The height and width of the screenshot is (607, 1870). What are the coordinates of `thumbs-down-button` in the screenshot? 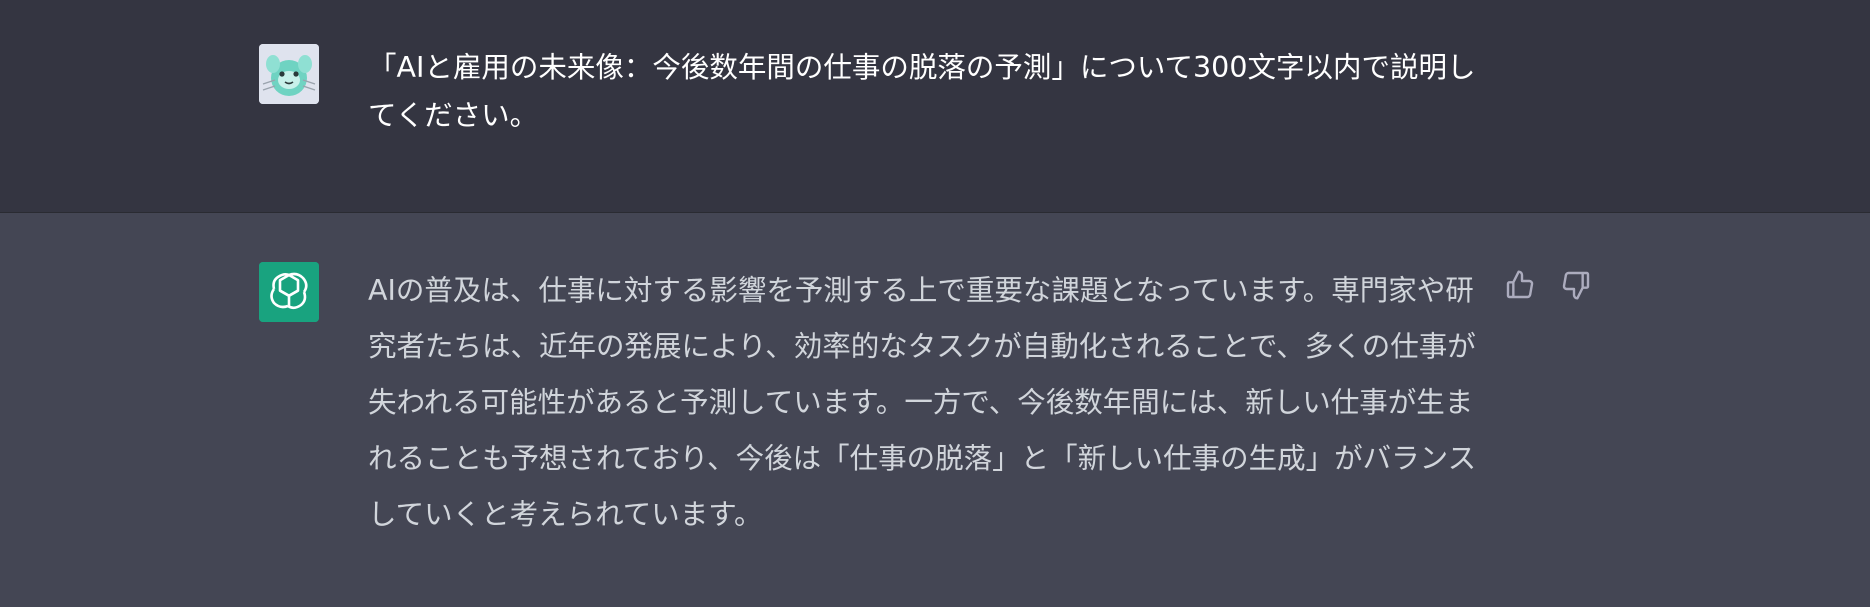 It's located at (1576, 285).